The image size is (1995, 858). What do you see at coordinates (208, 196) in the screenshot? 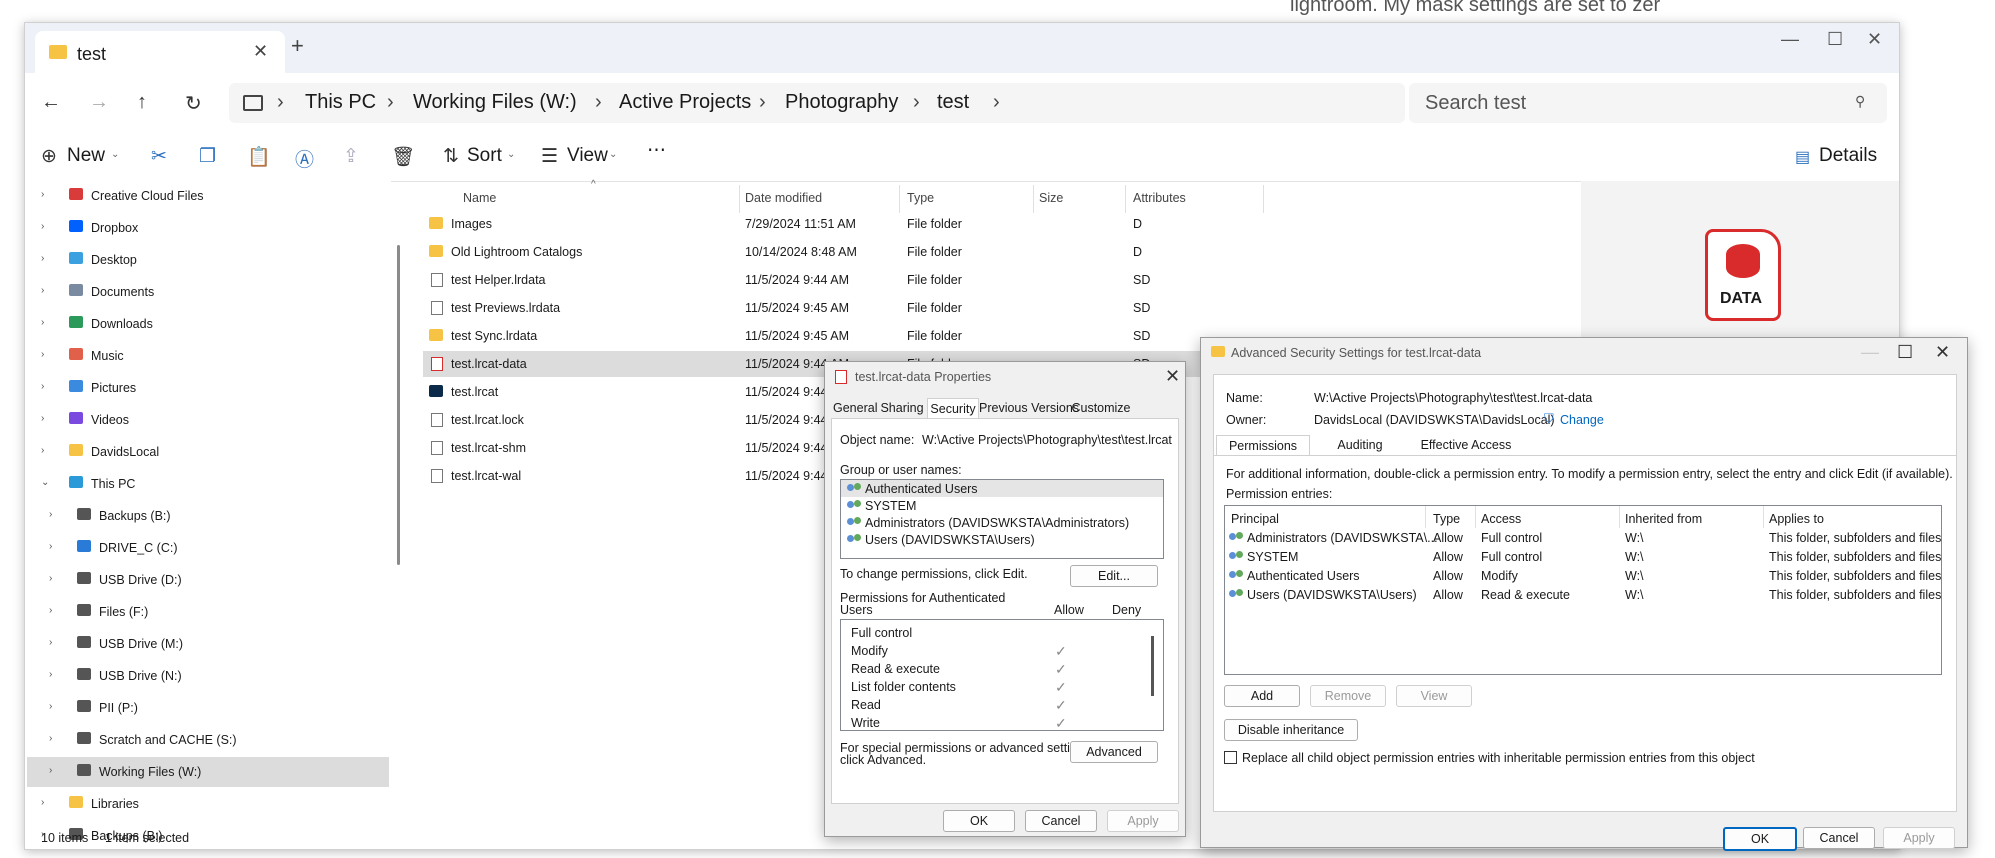
I see `nav-item: › Creative Cloud Files` at bounding box center [208, 196].